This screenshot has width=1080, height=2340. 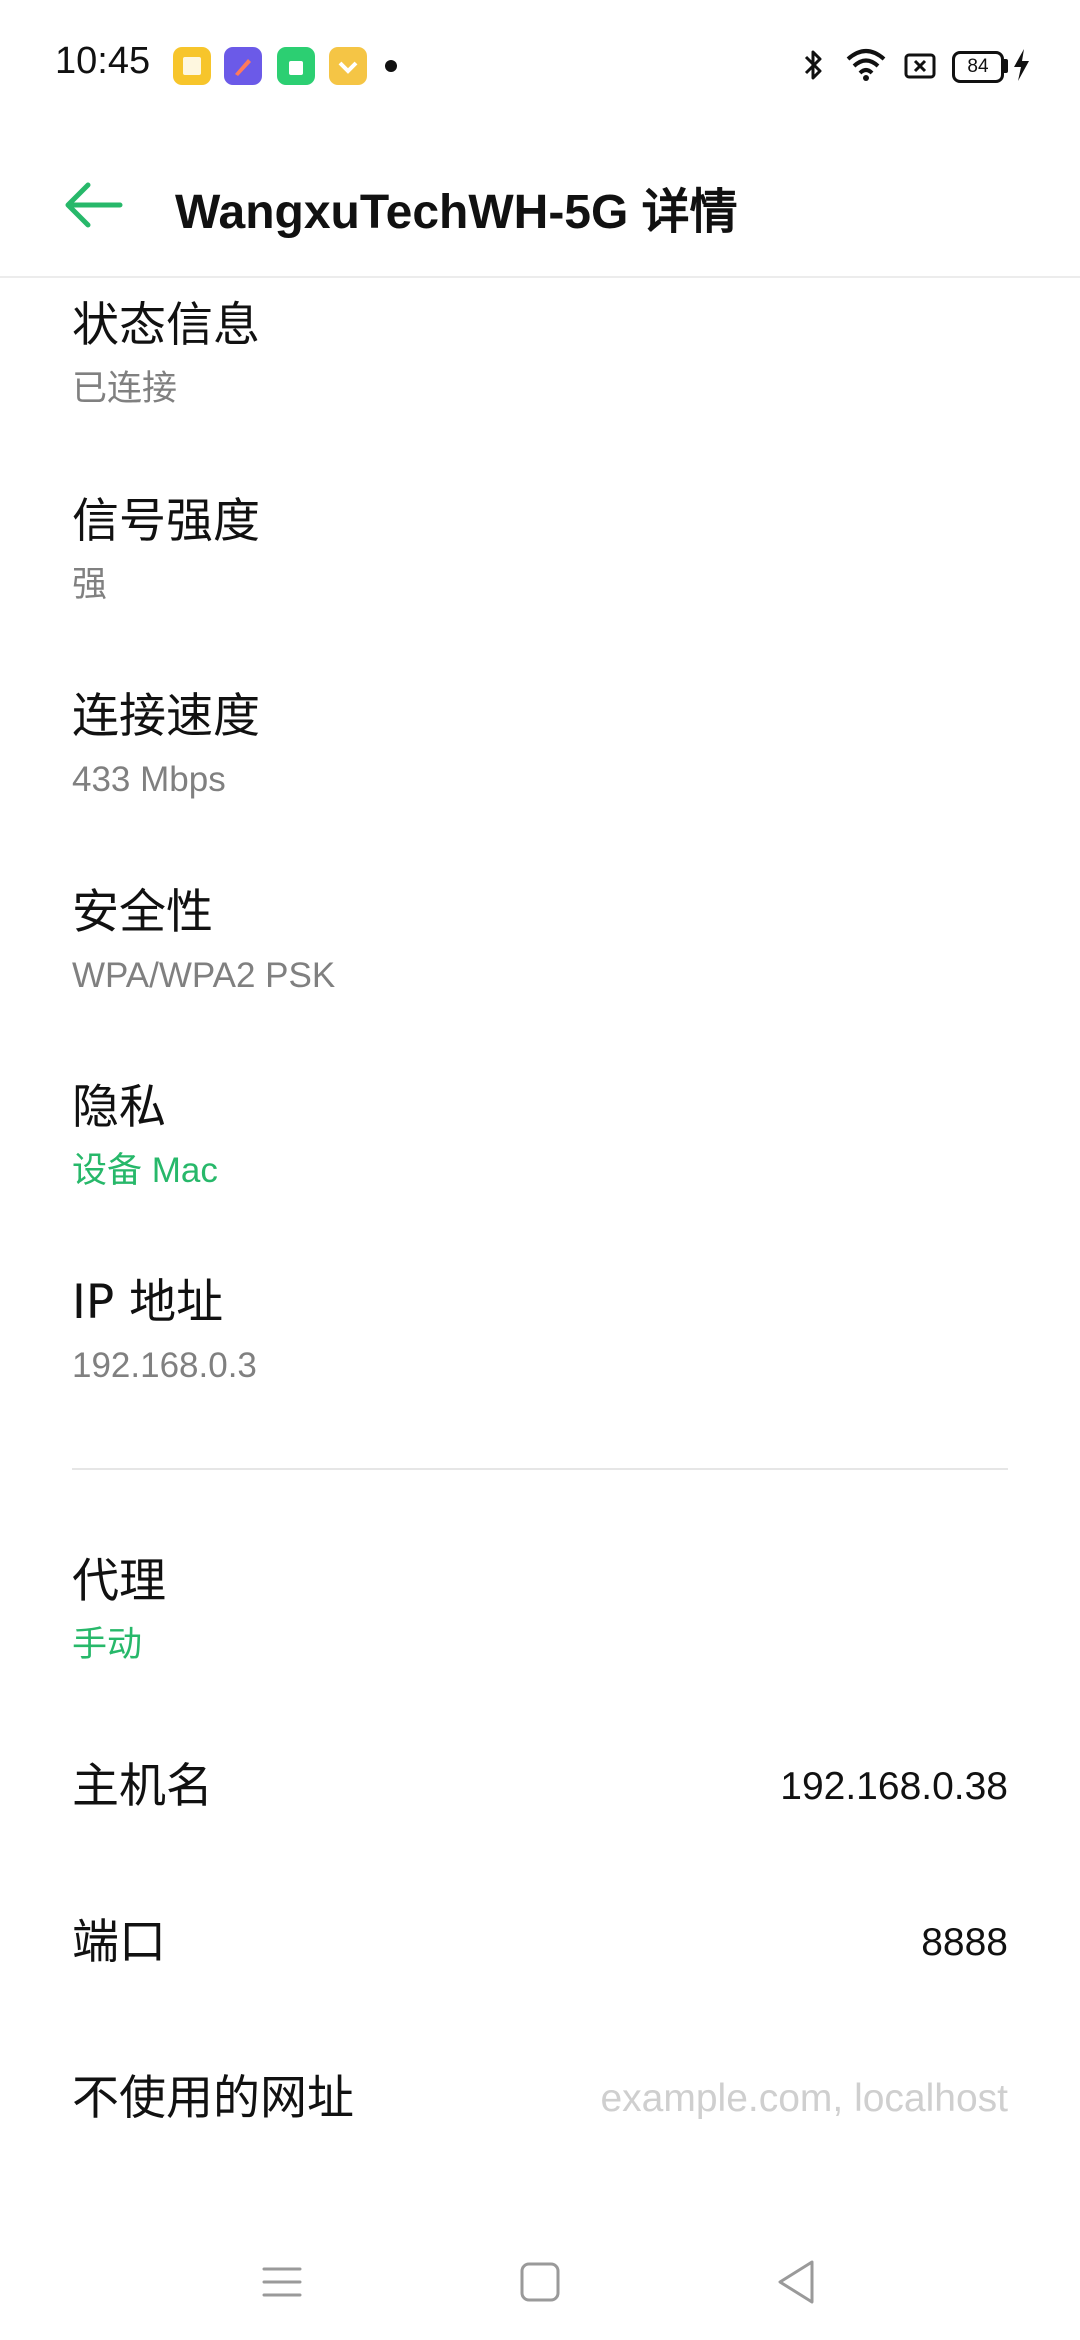 I want to click on status-time: 10:45, so click(x=103, y=61).